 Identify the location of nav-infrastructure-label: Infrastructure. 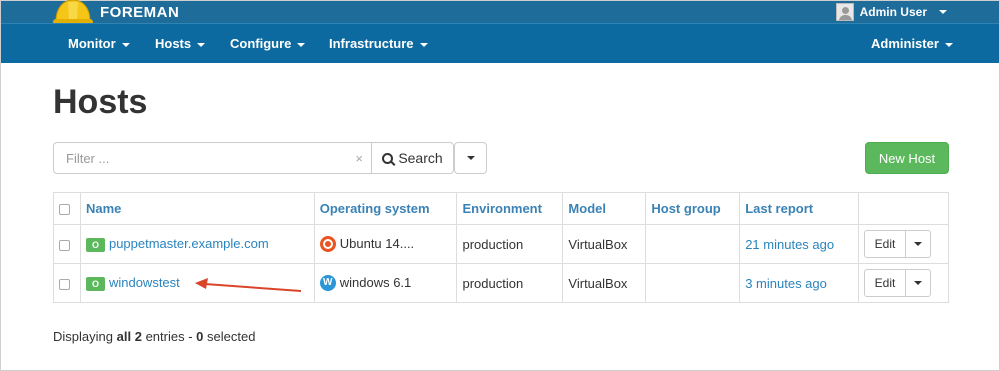
(371, 43).